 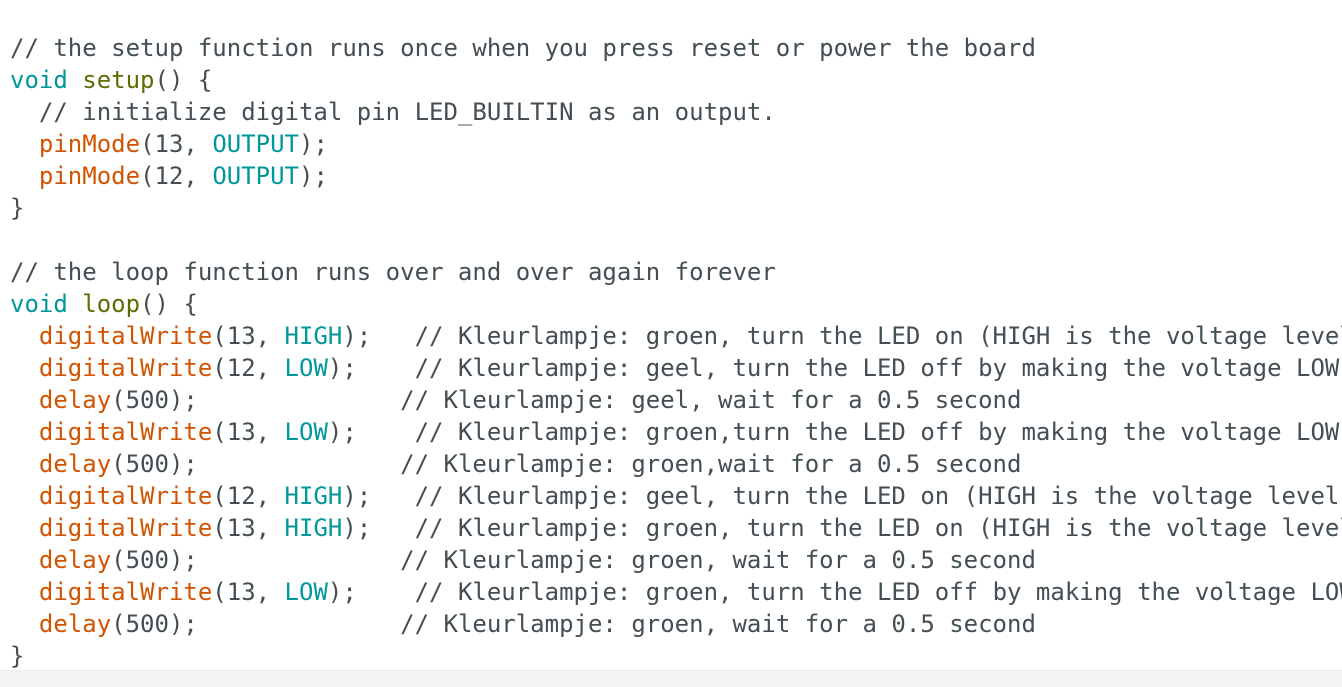 I want to click on code-line: void loop() {, so click(x=676, y=304).